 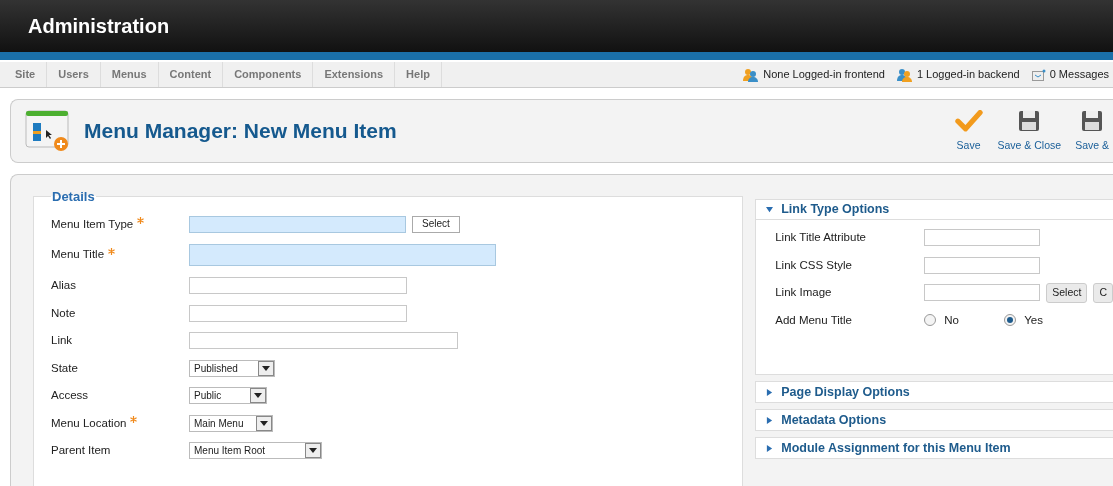 I want to click on accordion-header: Link Type Options, so click(x=934, y=210).